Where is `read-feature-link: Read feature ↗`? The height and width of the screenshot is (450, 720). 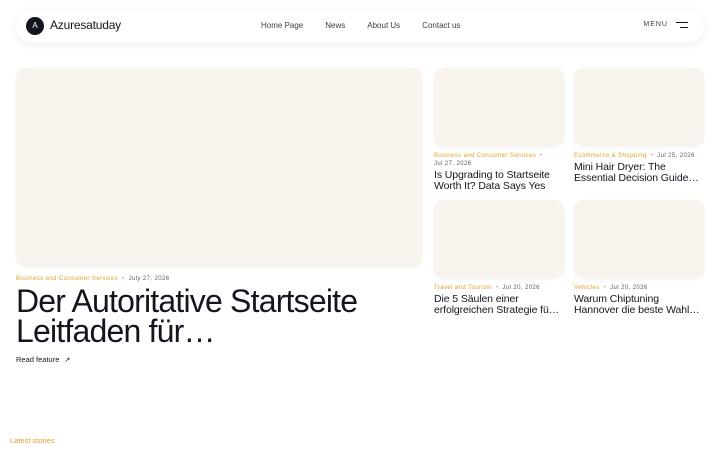 read-feature-link: Read feature ↗ is located at coordinates (43, 359).